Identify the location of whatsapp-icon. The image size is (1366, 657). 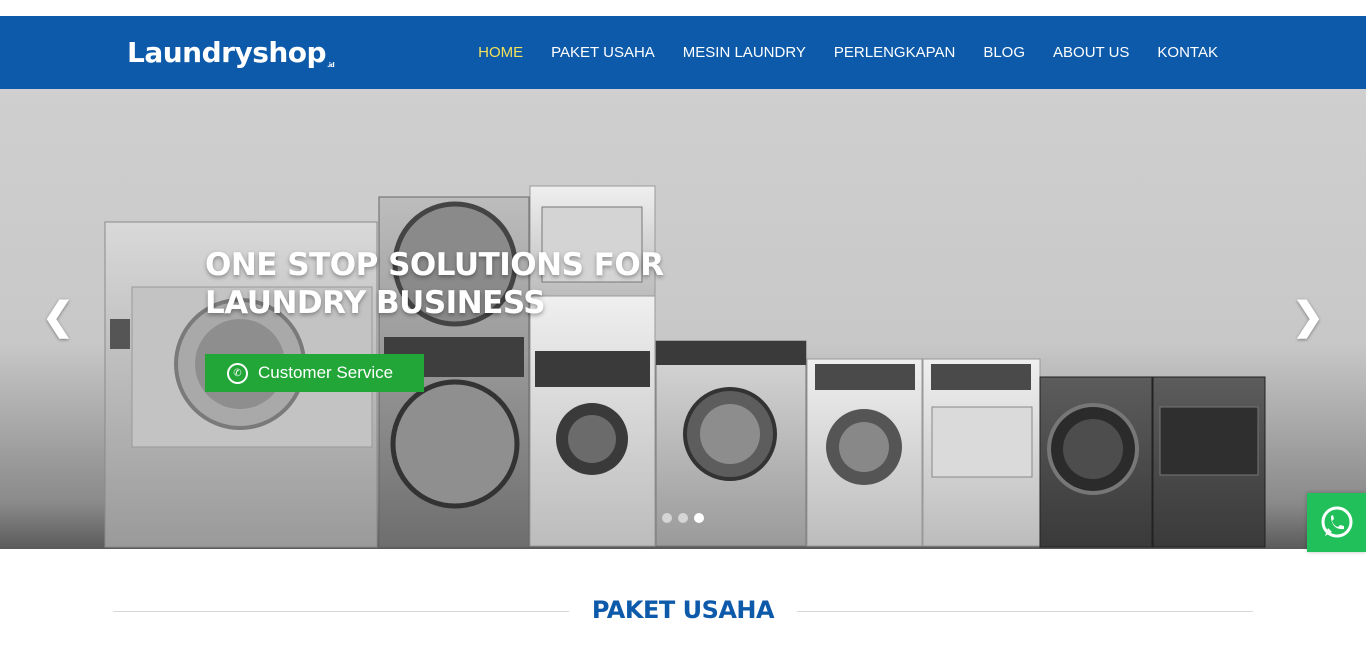
(1336, 521).